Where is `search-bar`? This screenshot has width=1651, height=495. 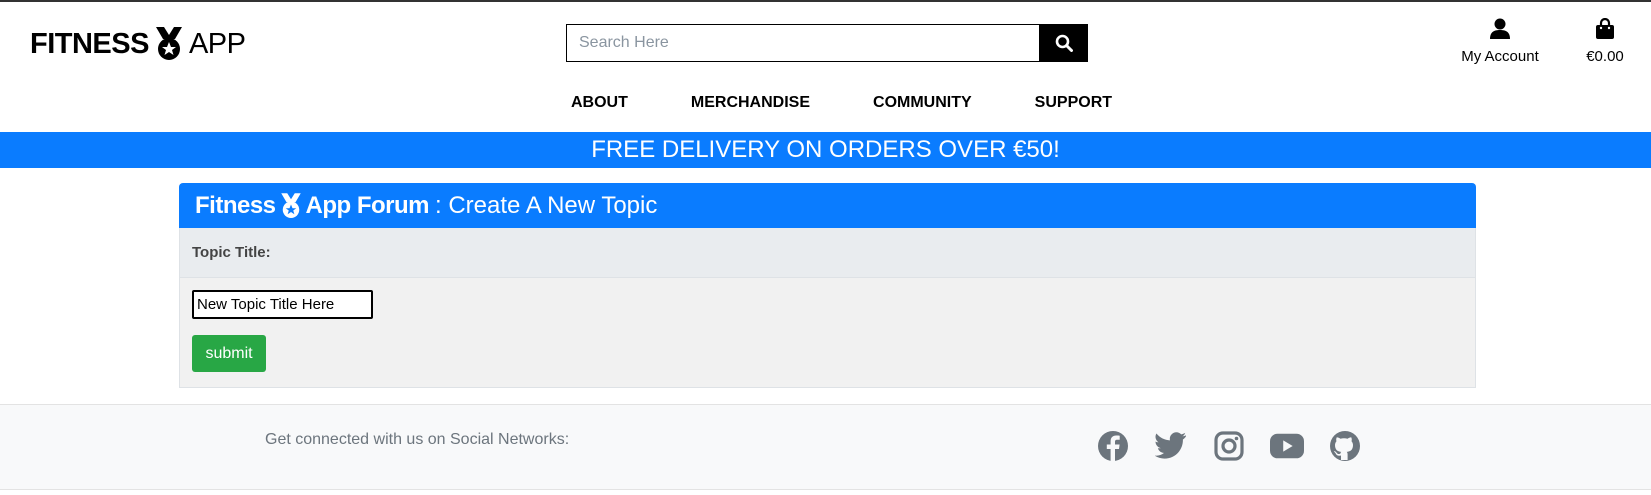
search-bar is located at coordinates (827, 43).